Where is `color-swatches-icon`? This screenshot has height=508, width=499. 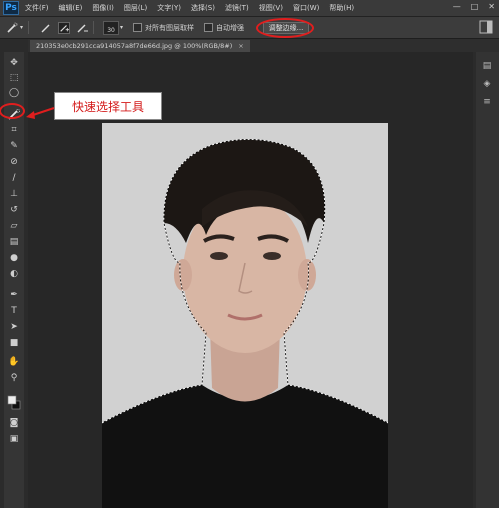
color-swatches-icon is located at coordinates (14, 403).